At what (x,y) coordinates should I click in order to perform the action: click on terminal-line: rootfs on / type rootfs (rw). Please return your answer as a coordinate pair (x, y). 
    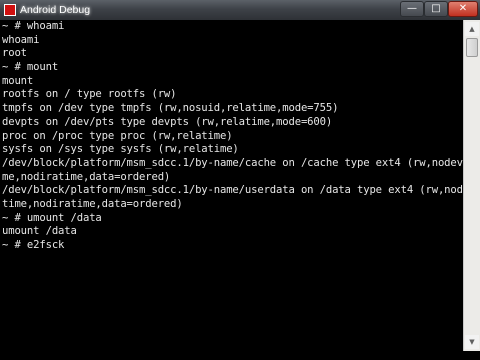
    Looking at the image, I should click on (89, 94).